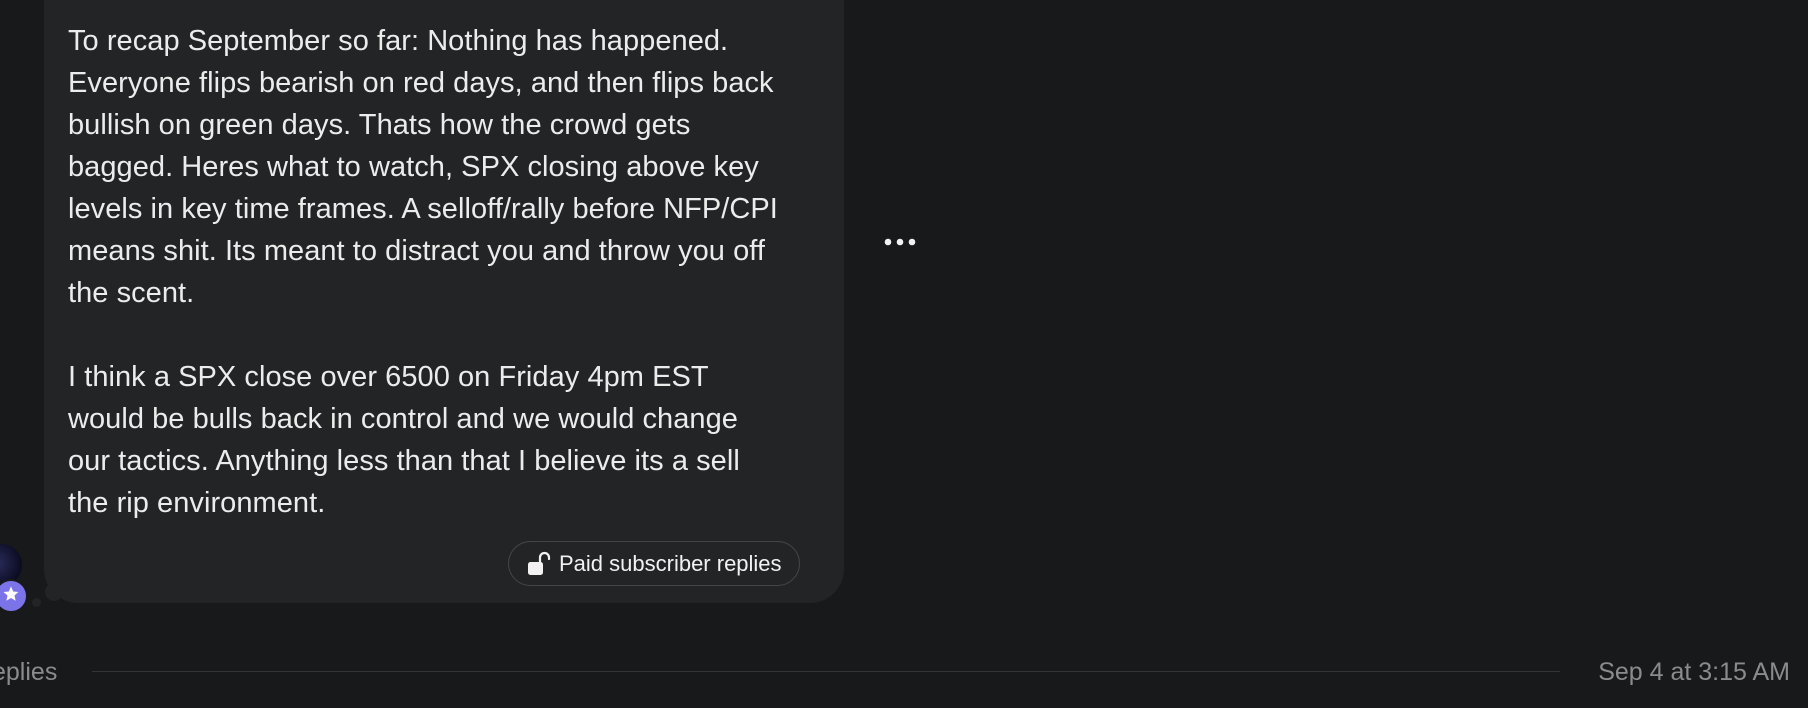  Describe the element at coordinates (11, 596) in the screenshot. I see `star-icon` at that location.